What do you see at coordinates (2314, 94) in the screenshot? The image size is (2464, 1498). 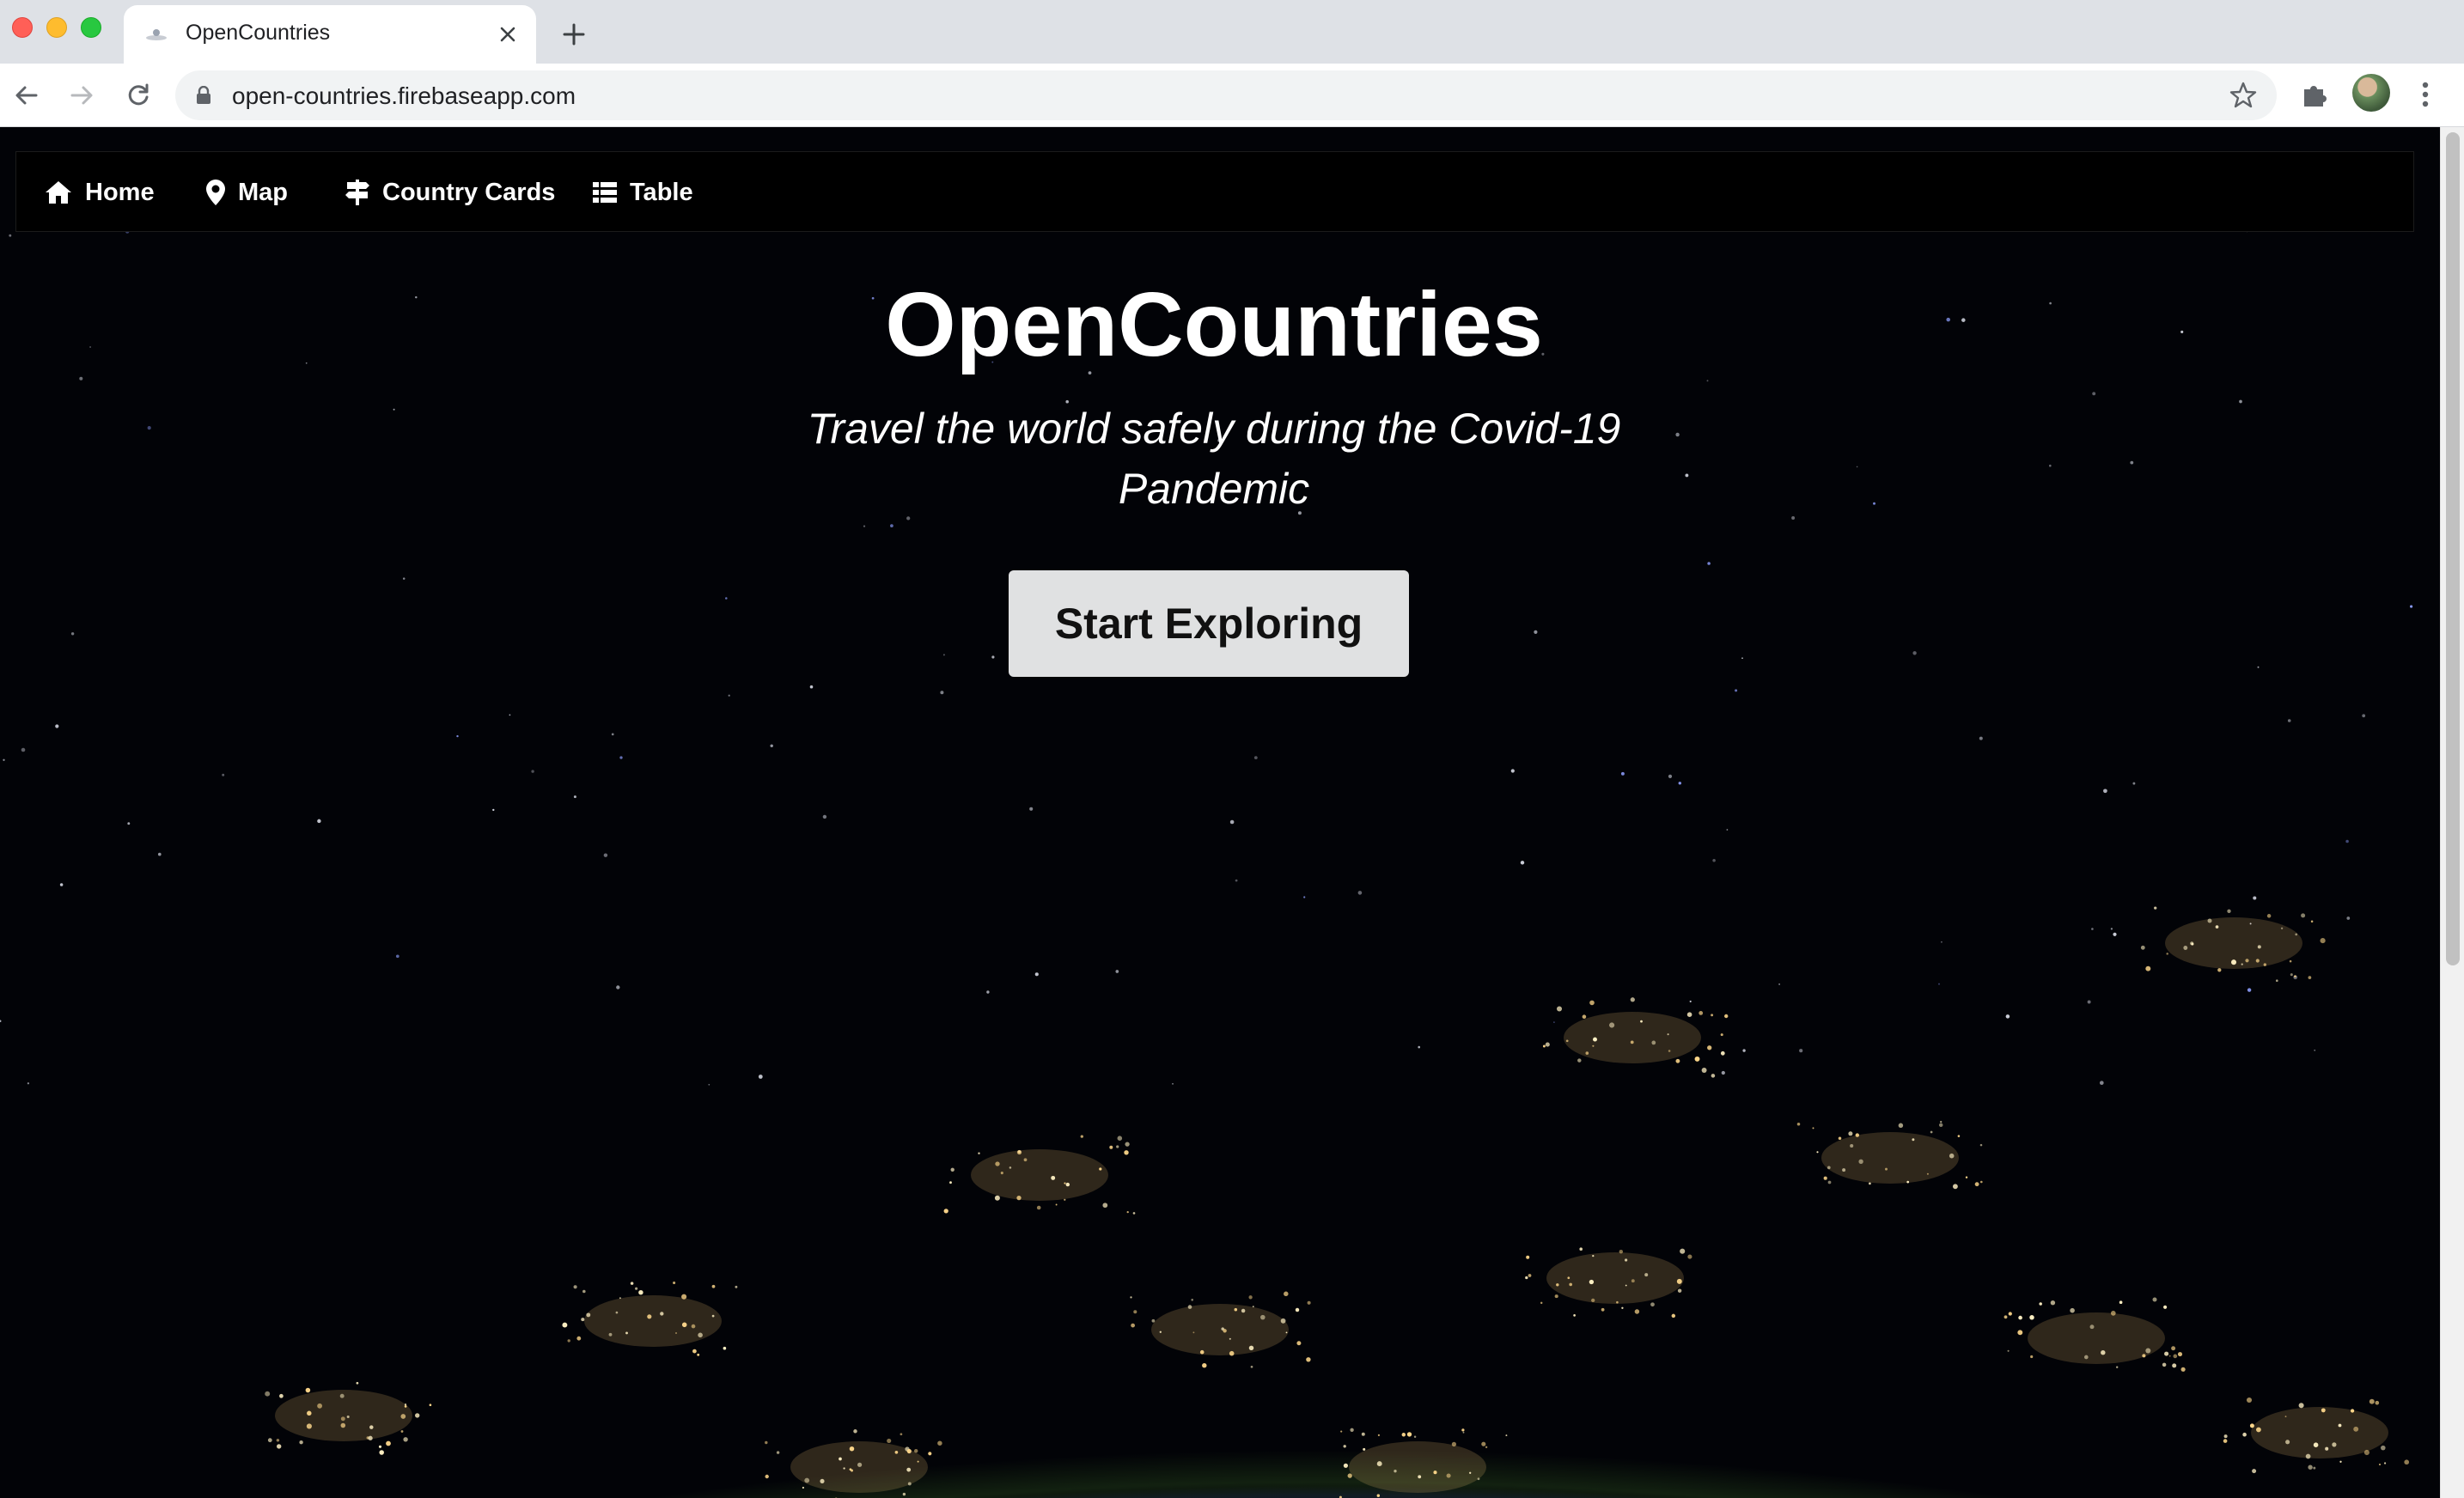 I see `extensions-puzzle-icon` at bounding box center [2314, 94].